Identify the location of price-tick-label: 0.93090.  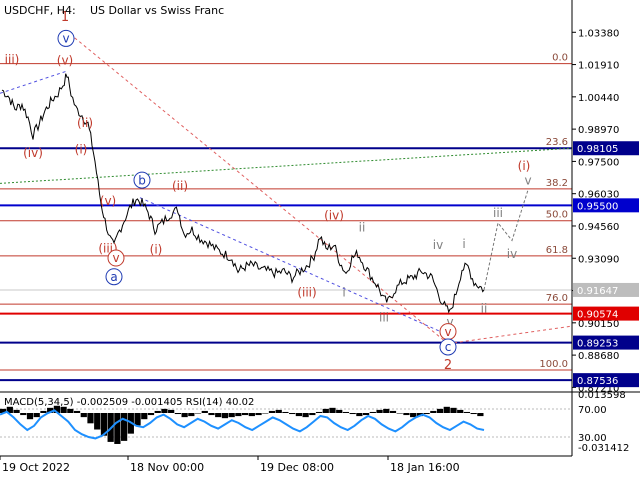
(598, 259).